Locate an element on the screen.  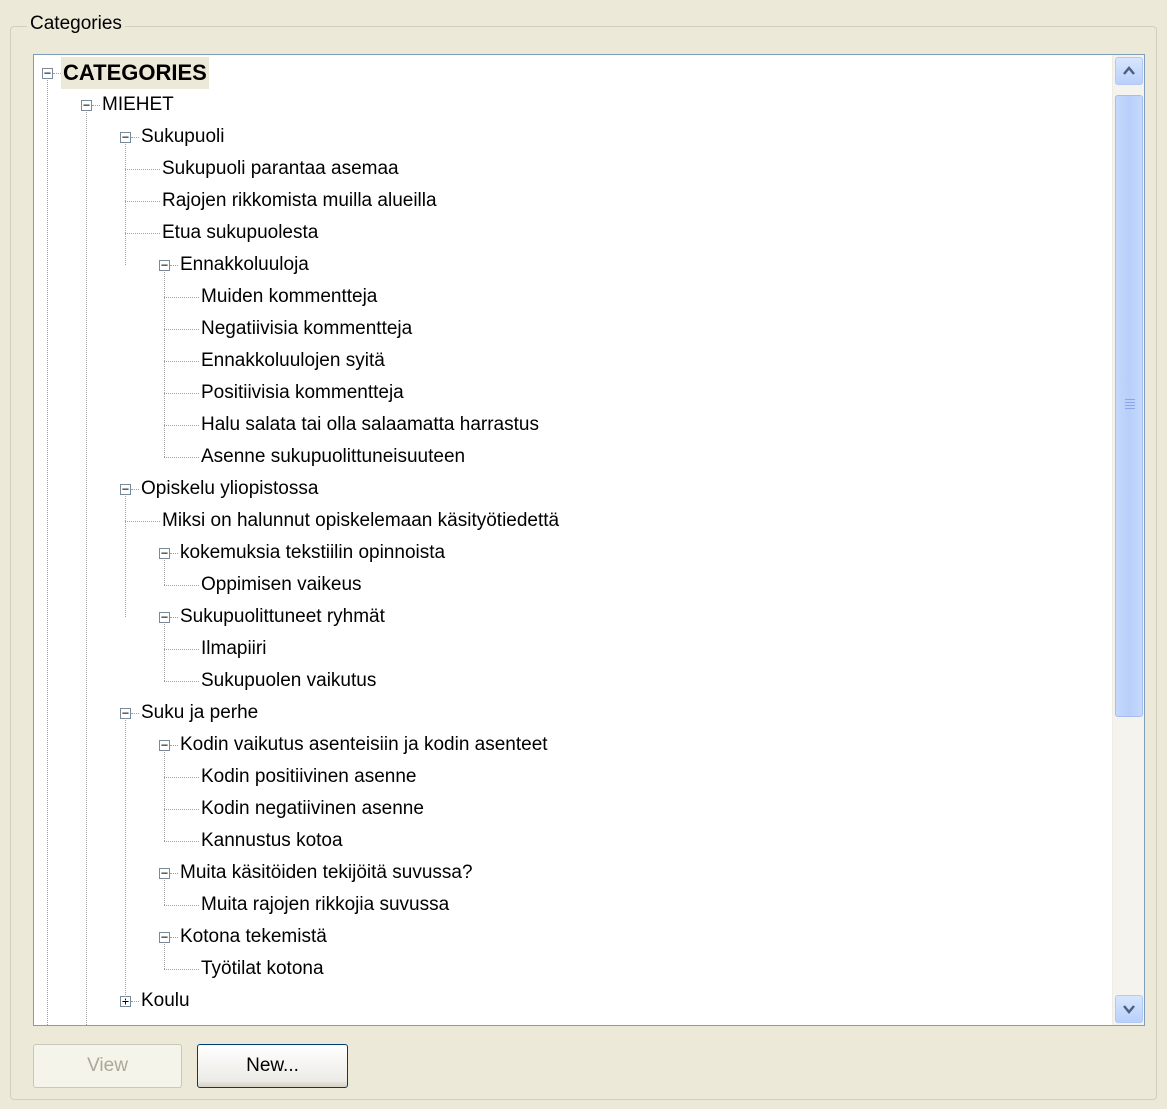
tree-item-label: Työtilat kotona is located at coordinates (262, 968).